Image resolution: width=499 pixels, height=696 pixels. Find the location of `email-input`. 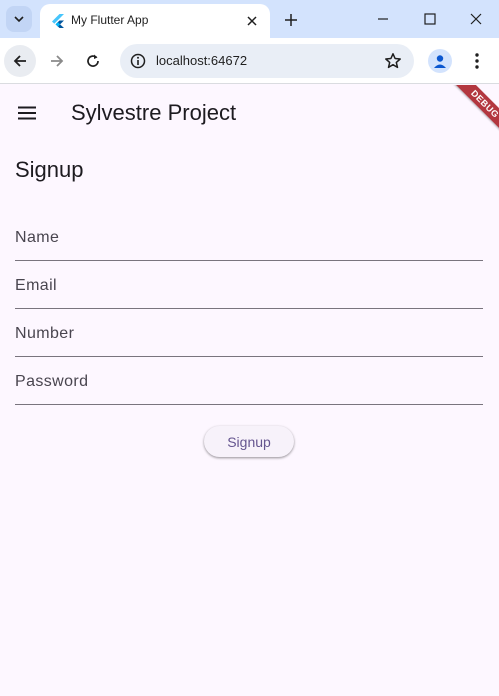

email-input is located at coordinates (249, 290).